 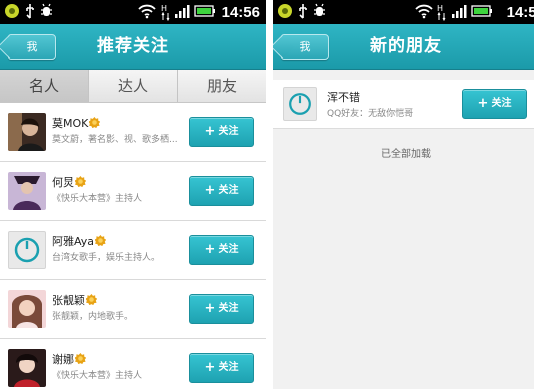 I want to click on list-item: 何炅 《快乐大本营》主持人 + 关注, so click(x=133, y=191).